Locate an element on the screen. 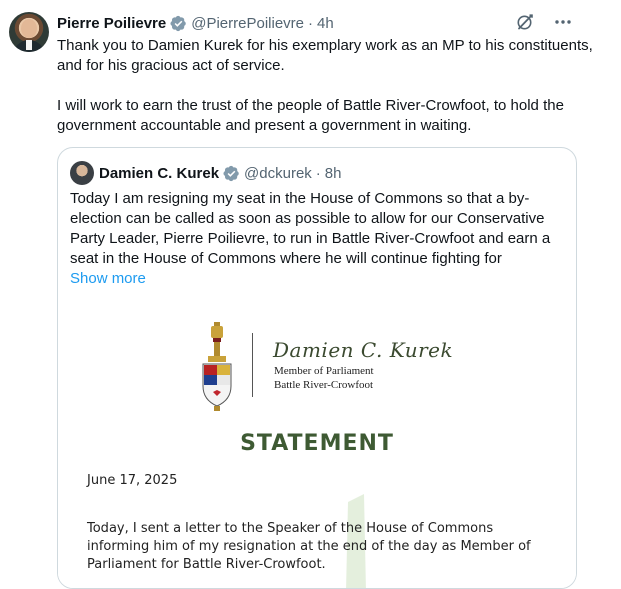 The width and height of the screenshot is (621, 589). grok-icon is located at coordinates (525, 22).